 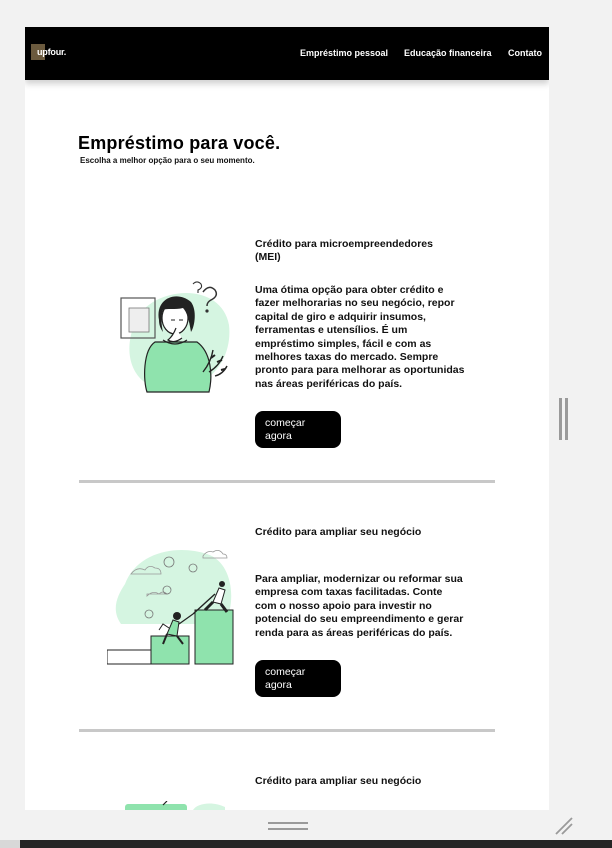 I want to click on scroll-handle-icon, so click(x=564, y=419).